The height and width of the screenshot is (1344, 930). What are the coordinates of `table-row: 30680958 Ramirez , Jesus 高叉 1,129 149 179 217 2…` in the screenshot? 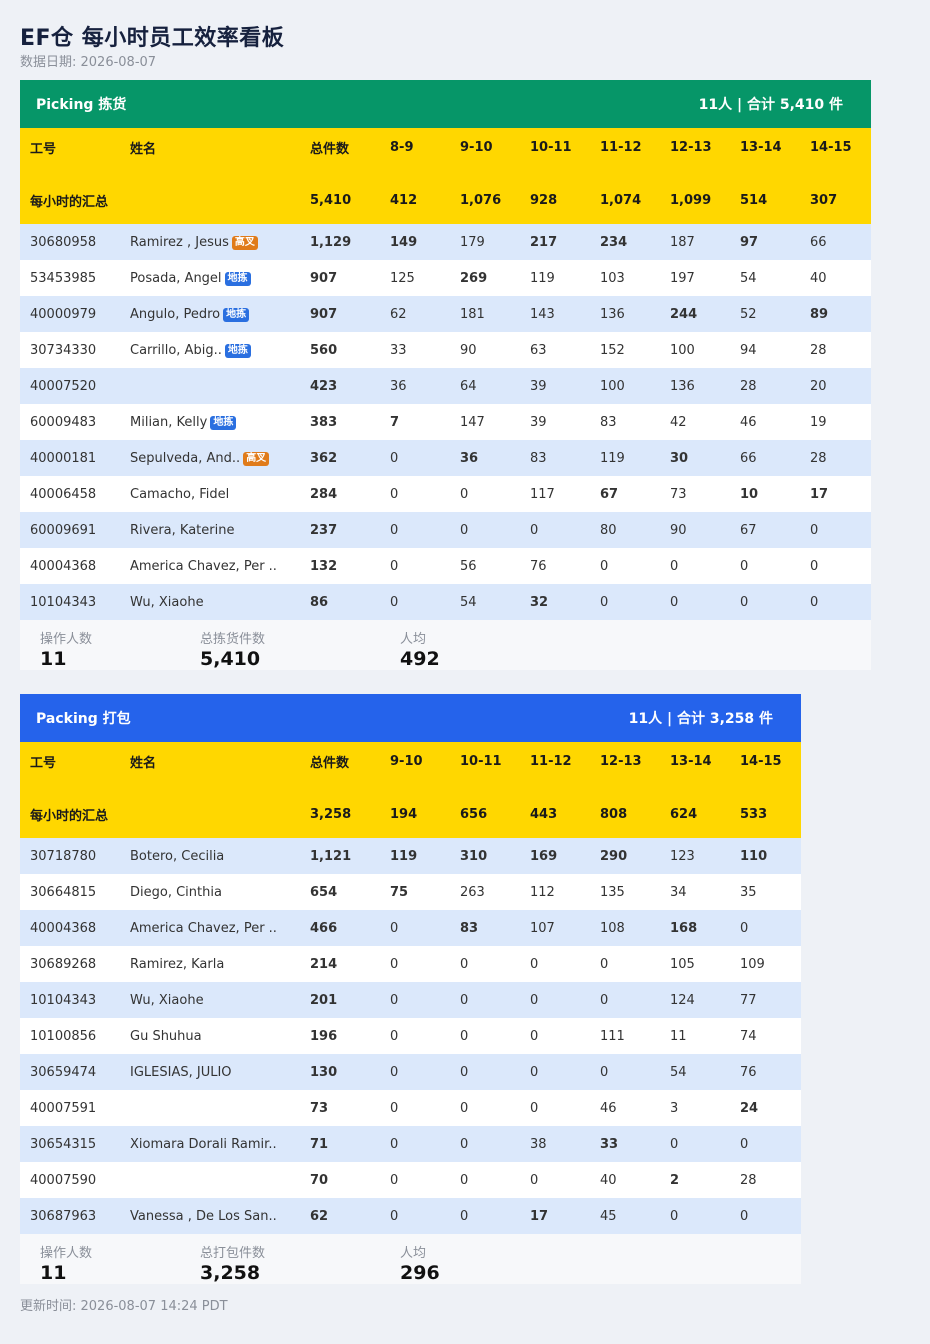 It's located at (445, 242).